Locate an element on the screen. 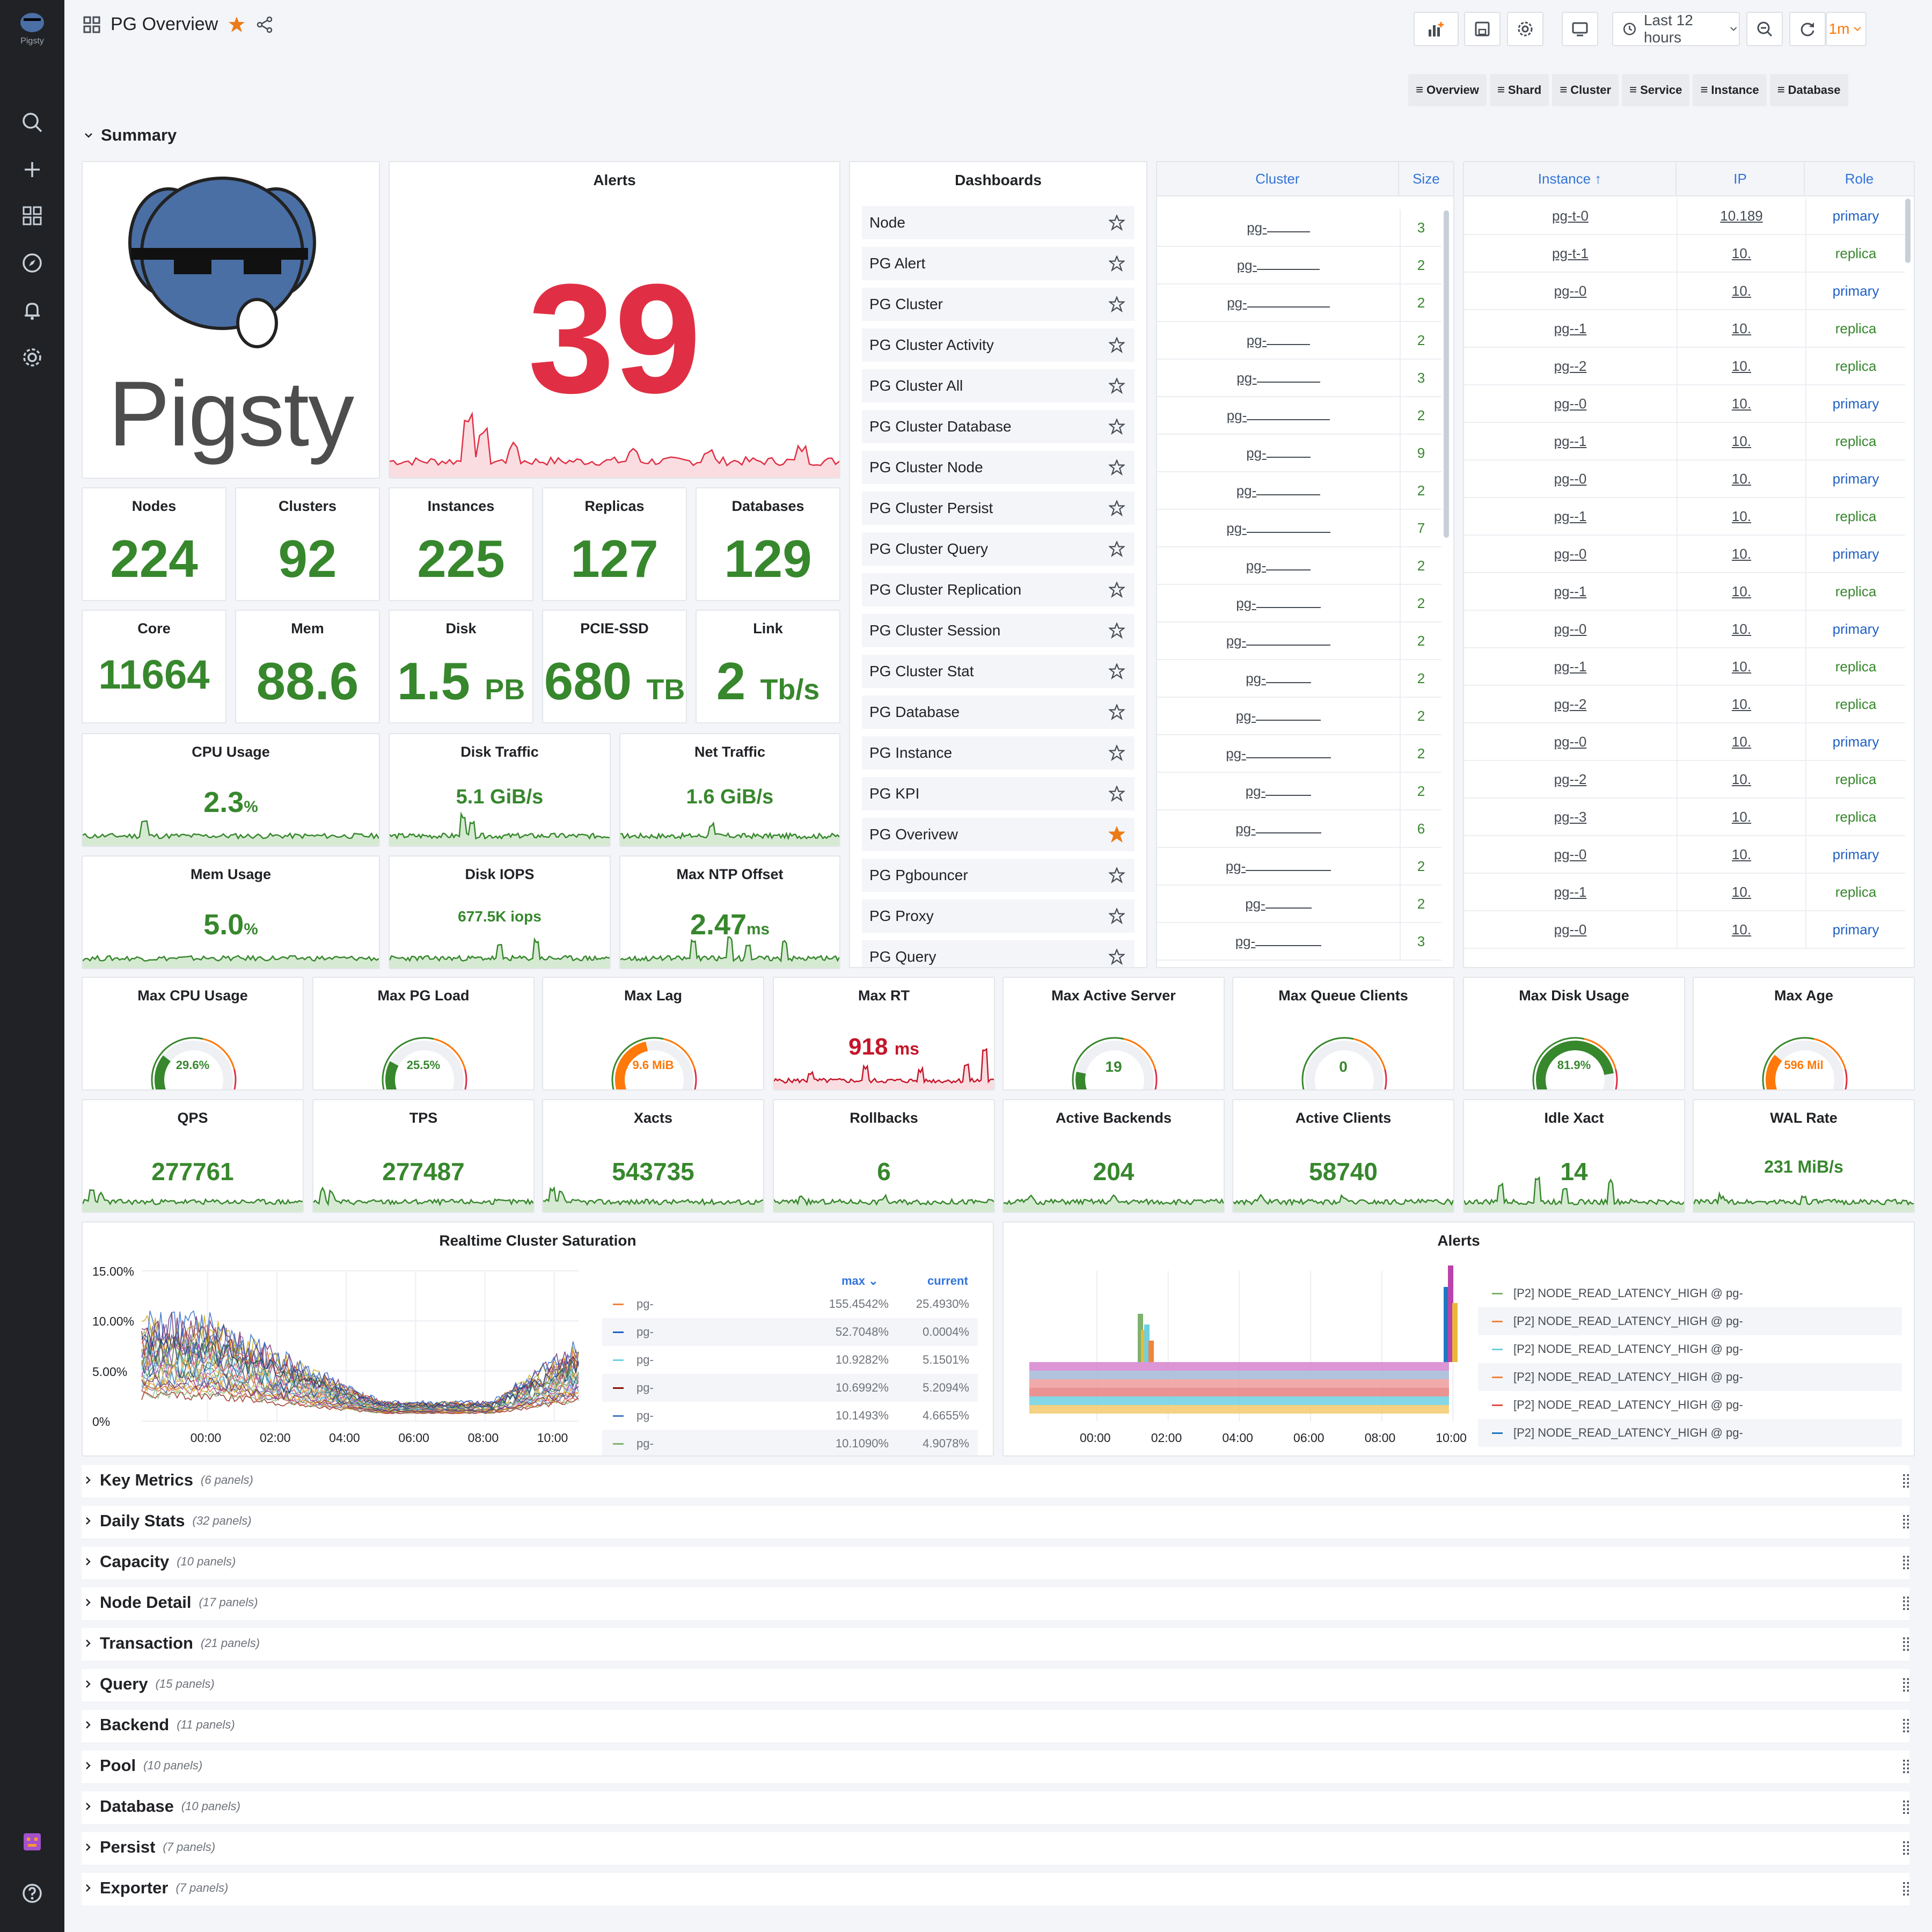 Image resolution: width=1932 pixels, height=1932 pixels. refresh-button is located at coordinates (1807, 29).